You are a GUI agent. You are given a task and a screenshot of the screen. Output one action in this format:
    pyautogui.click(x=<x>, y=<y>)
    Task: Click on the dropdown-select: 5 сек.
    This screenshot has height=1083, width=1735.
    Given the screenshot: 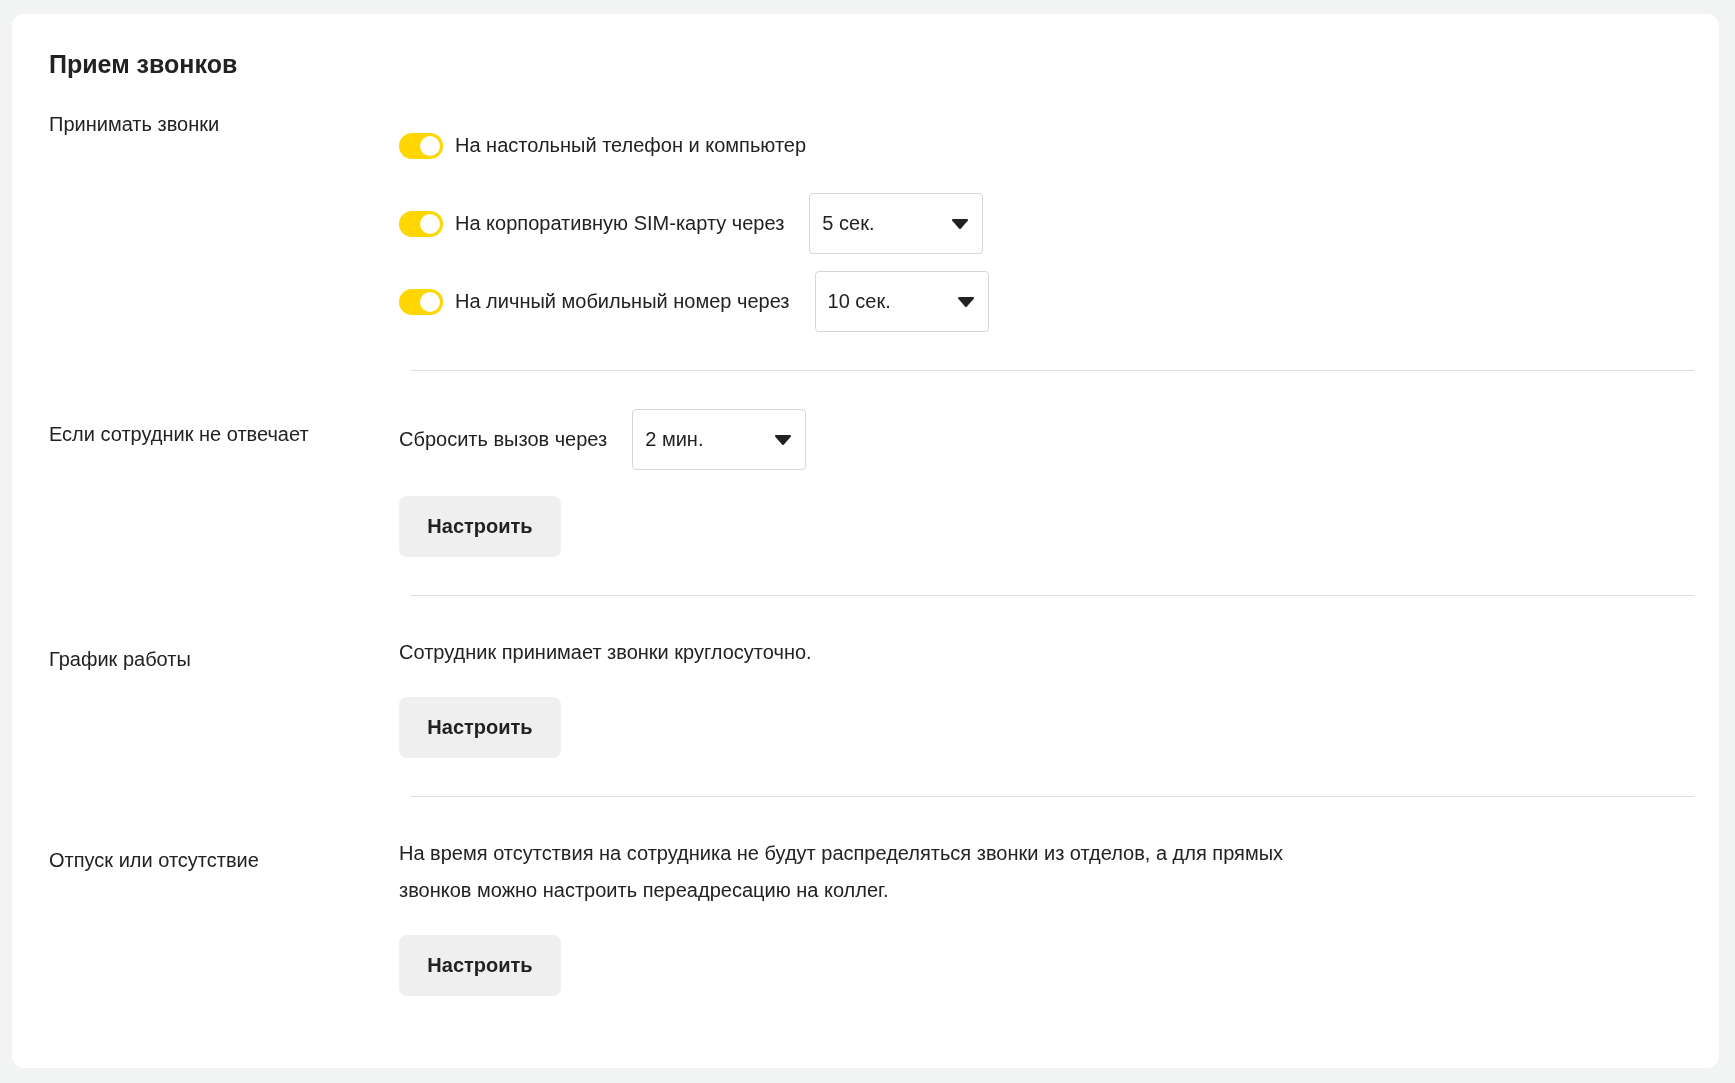 What is the action you would take?
    pyautogui.click(x=896, y=223)
    